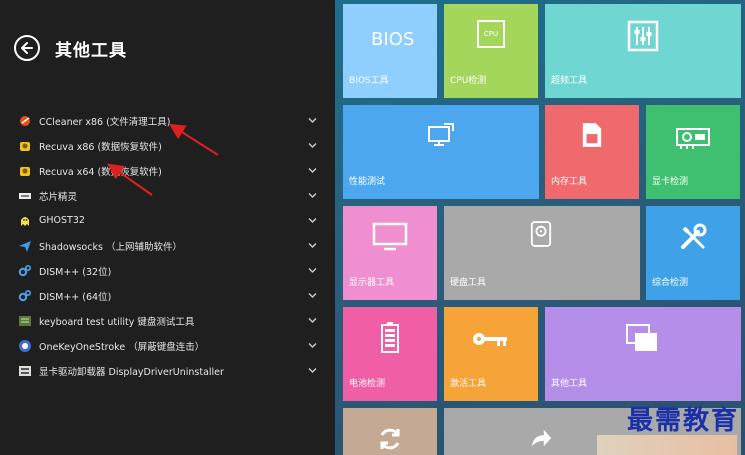  I want to click on tile-battery: 电池检测, so click(390, 354).